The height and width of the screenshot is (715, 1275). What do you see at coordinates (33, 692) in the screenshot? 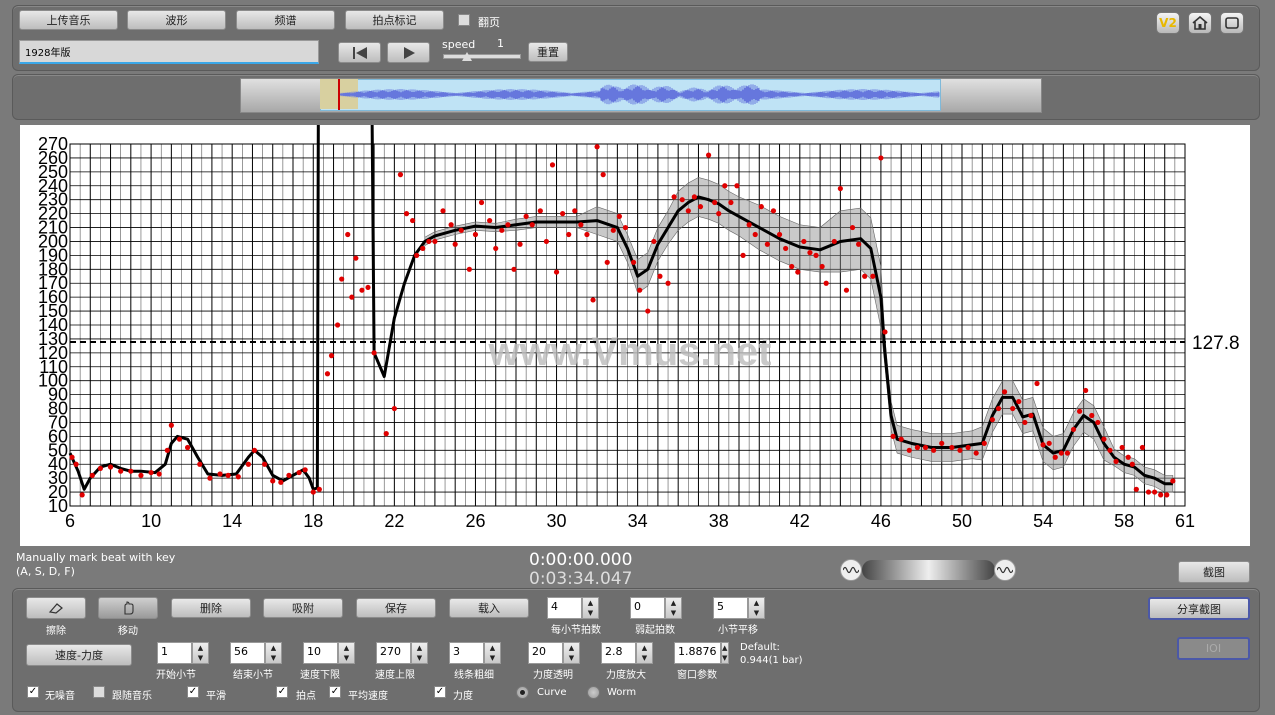
I see `no-noise-checkbox: ✓` at bounding box center [33, 692].